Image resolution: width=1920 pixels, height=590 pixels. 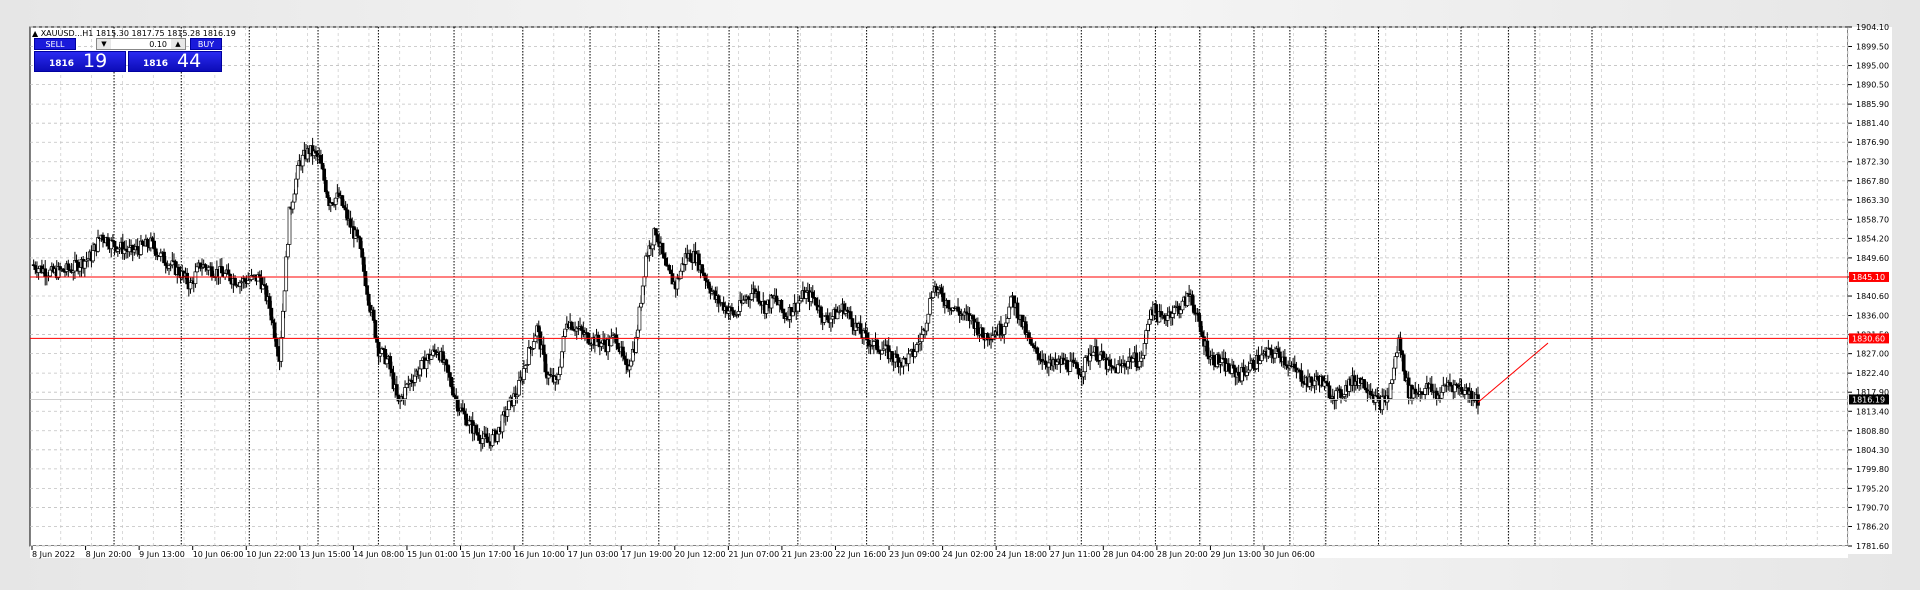 What do you see at coordinates (1289, 554) in the screenshot?
I see `x-tick-label: 30 Jun 06:00` at bounding box center [1289, 554].